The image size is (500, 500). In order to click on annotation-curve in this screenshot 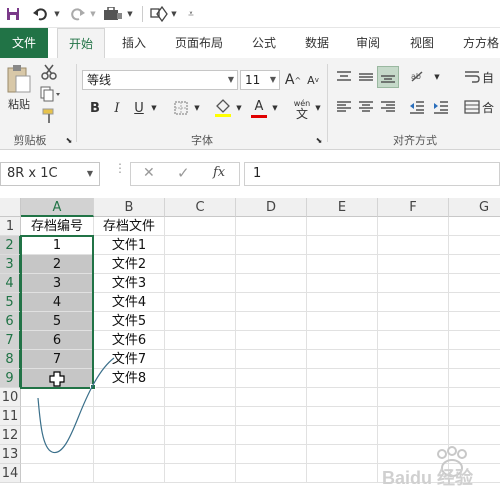, I will do `click(76, 405)`.